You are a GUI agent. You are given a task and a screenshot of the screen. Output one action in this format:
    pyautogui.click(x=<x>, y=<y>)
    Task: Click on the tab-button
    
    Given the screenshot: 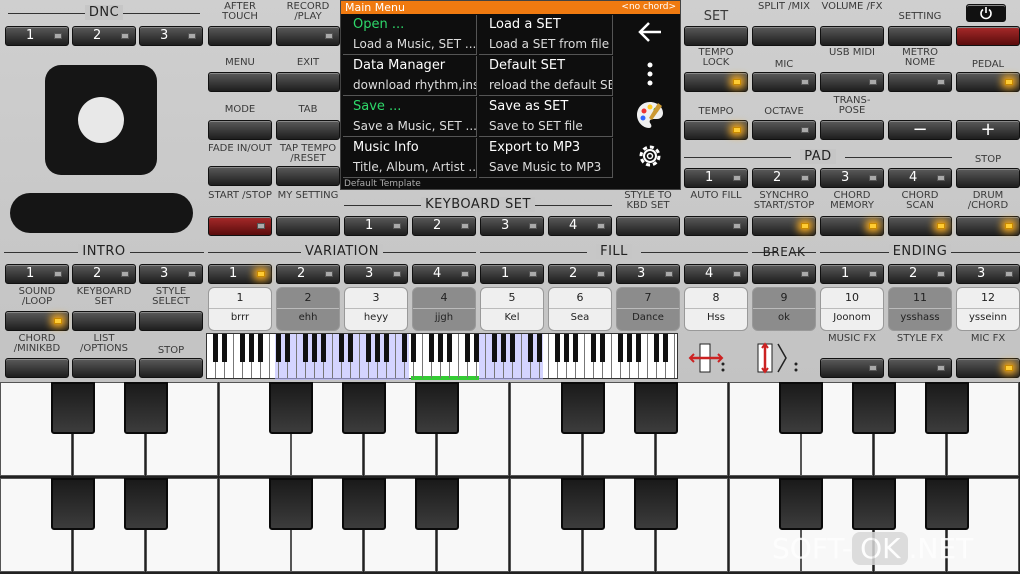 What is the action you would take?
    pyautogui.click(x=308, y=130)
    